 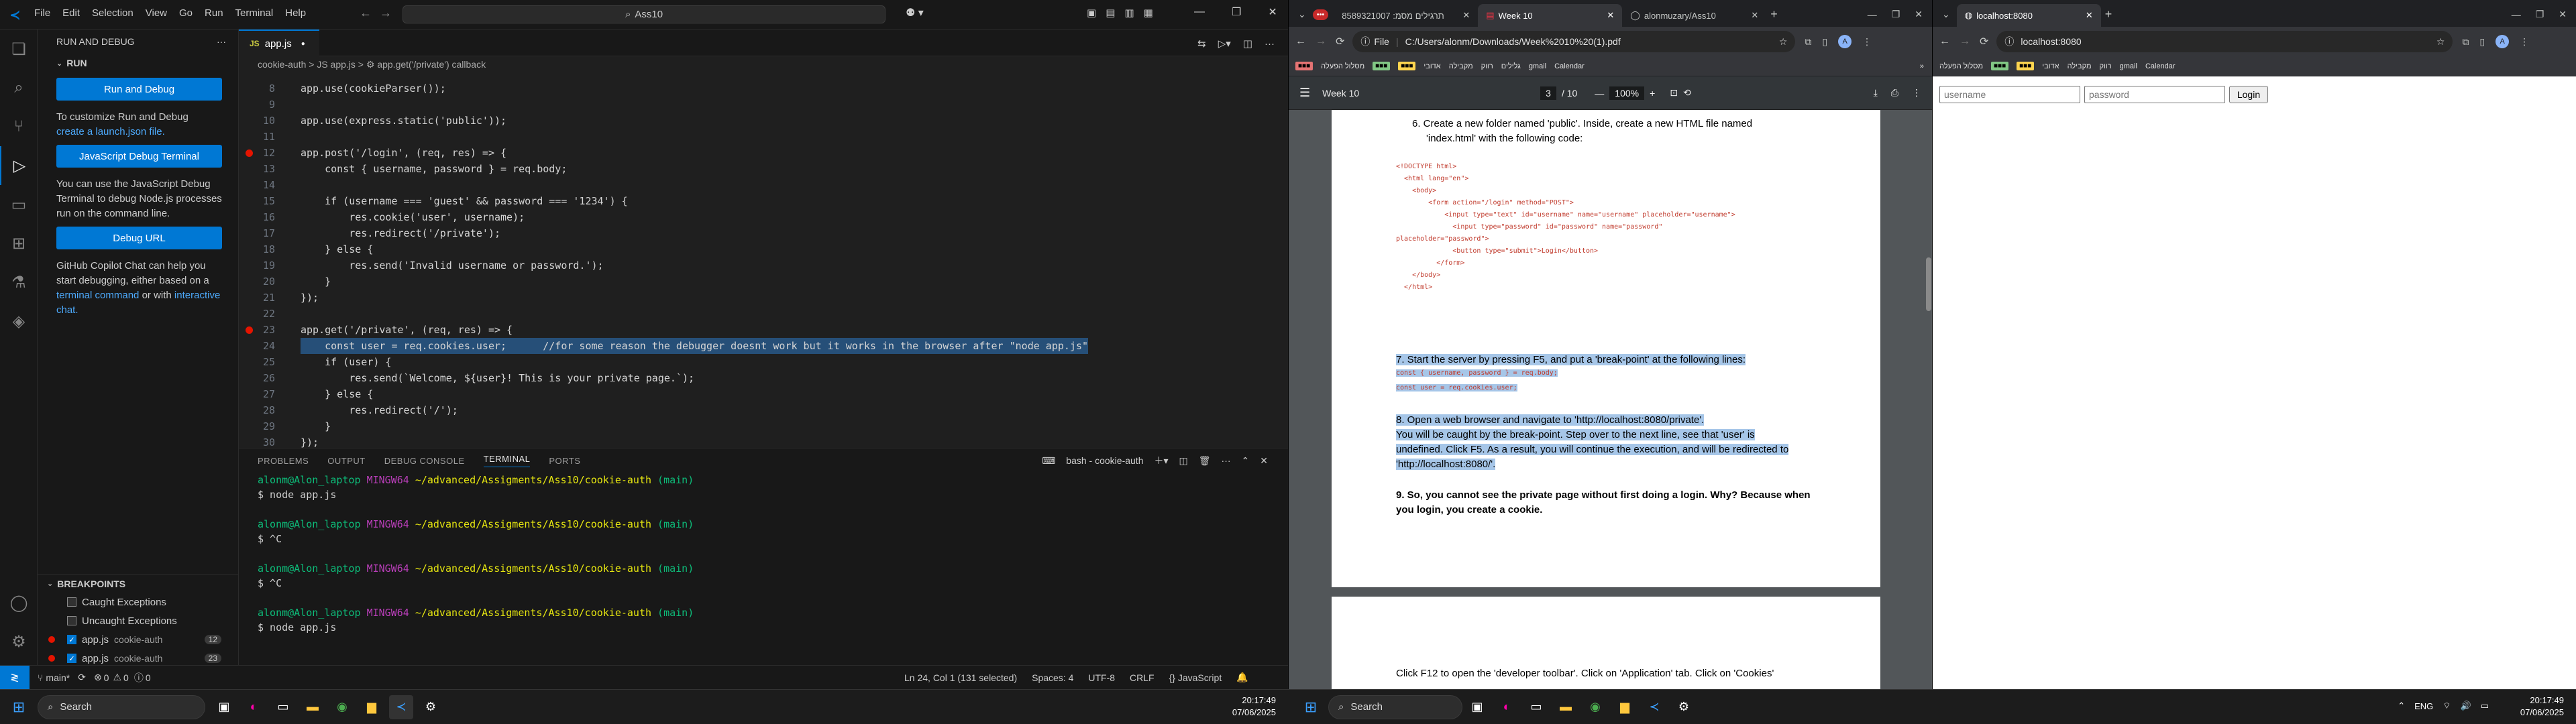 What do you see at coordinates (19, 165) in the screenshot?
I see `run-debug-icon: ▷` at bounding box center [19, 165].